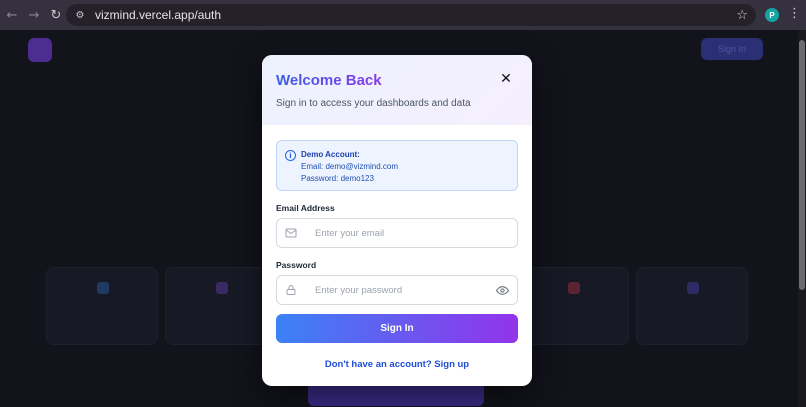 The height and width of the screenshot is (407, 806). I want to click on site-settings-icon: ⚙, so click(80, 15).